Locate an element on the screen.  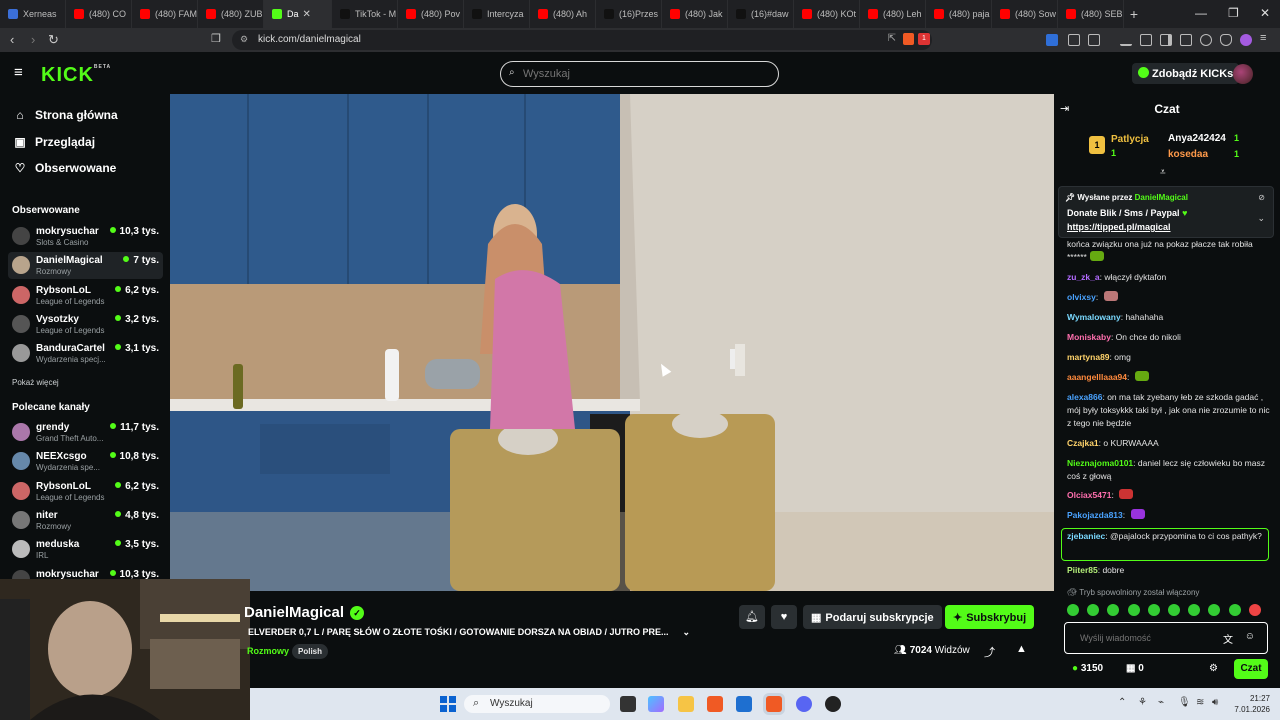
browser-tab: TikTok - M is located at coordinates (365, 14).